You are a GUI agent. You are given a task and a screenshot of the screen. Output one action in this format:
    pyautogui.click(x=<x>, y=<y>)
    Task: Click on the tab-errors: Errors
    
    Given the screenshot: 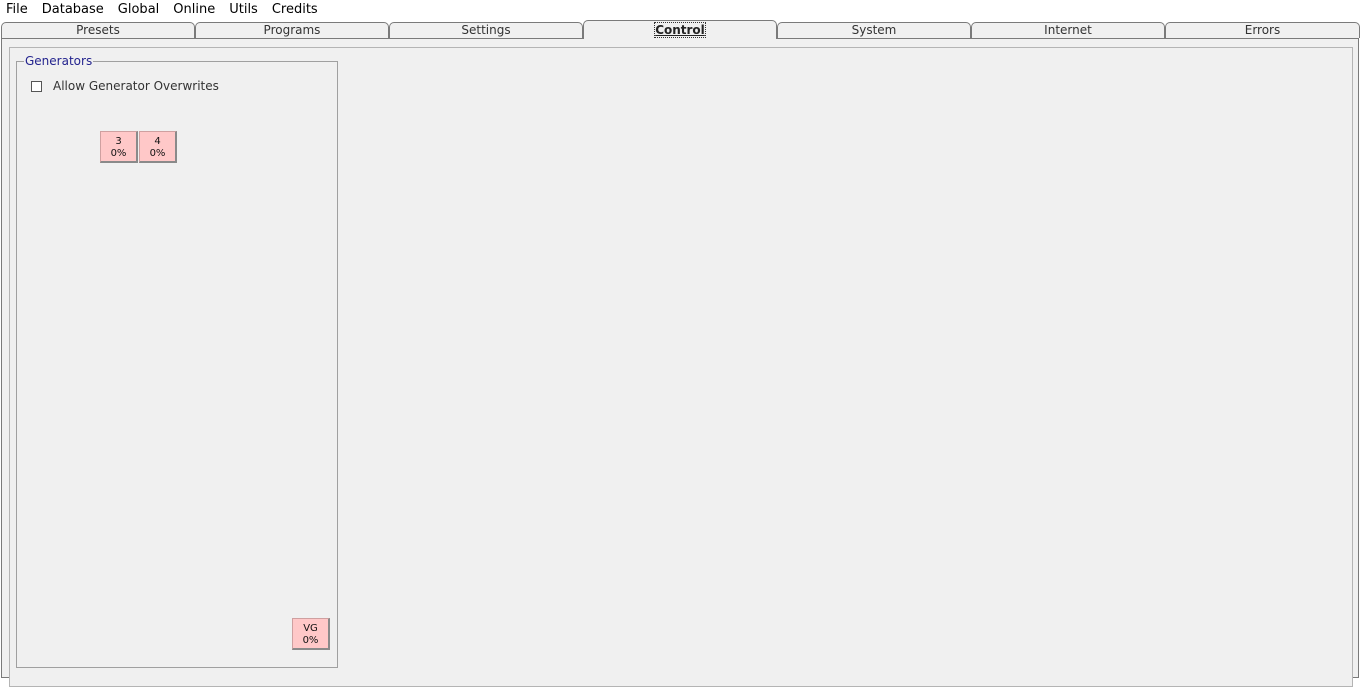 What is the action you would take?
    pyautogui.click(x=1262, y=30)
    